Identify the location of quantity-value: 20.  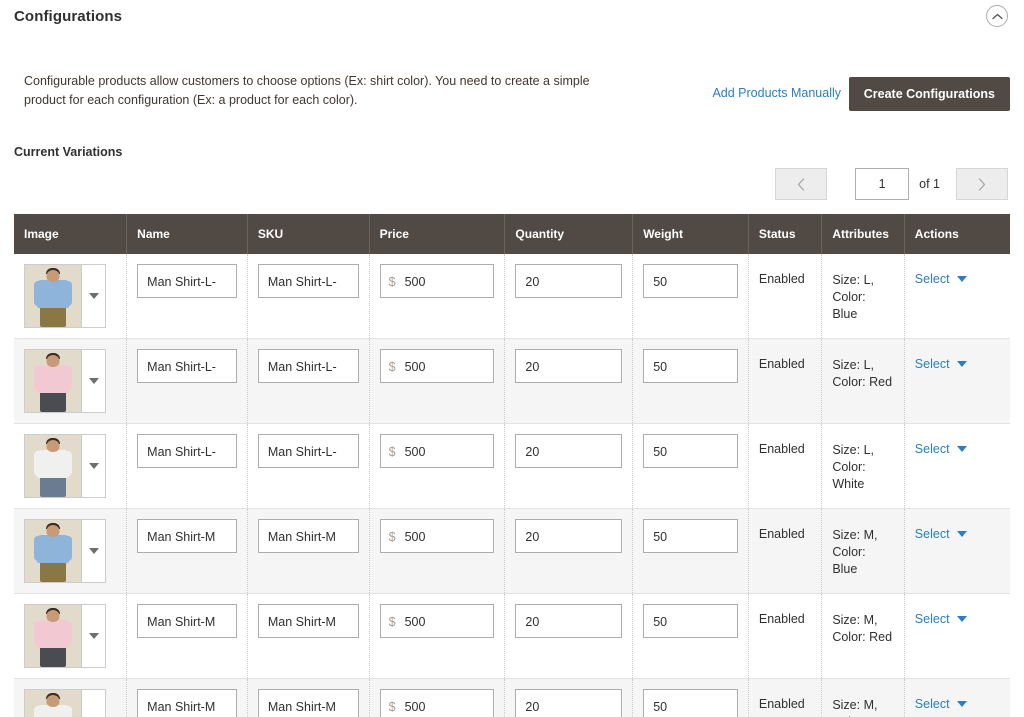
(532, 452).